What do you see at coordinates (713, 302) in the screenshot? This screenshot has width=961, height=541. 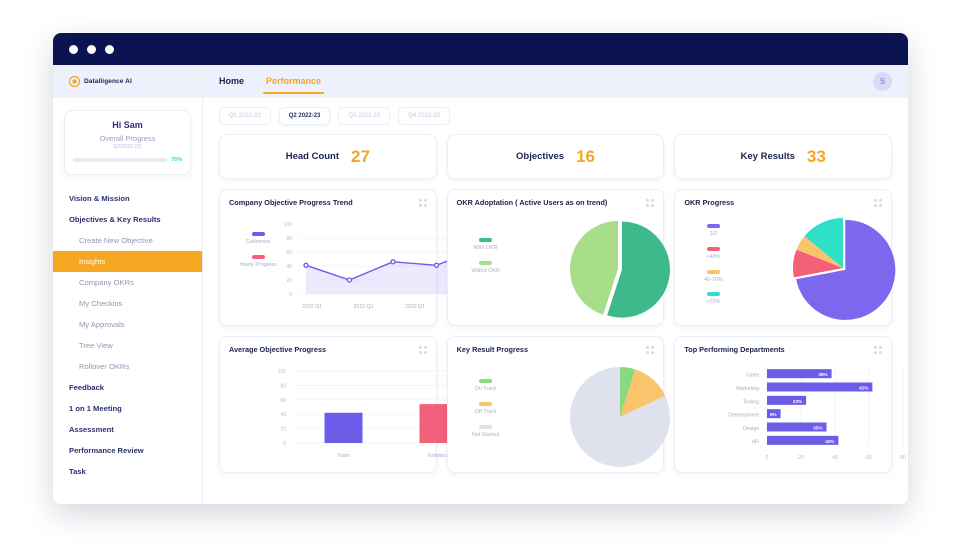 I see `legend-label: >70%` at bounding box center [713, 302].